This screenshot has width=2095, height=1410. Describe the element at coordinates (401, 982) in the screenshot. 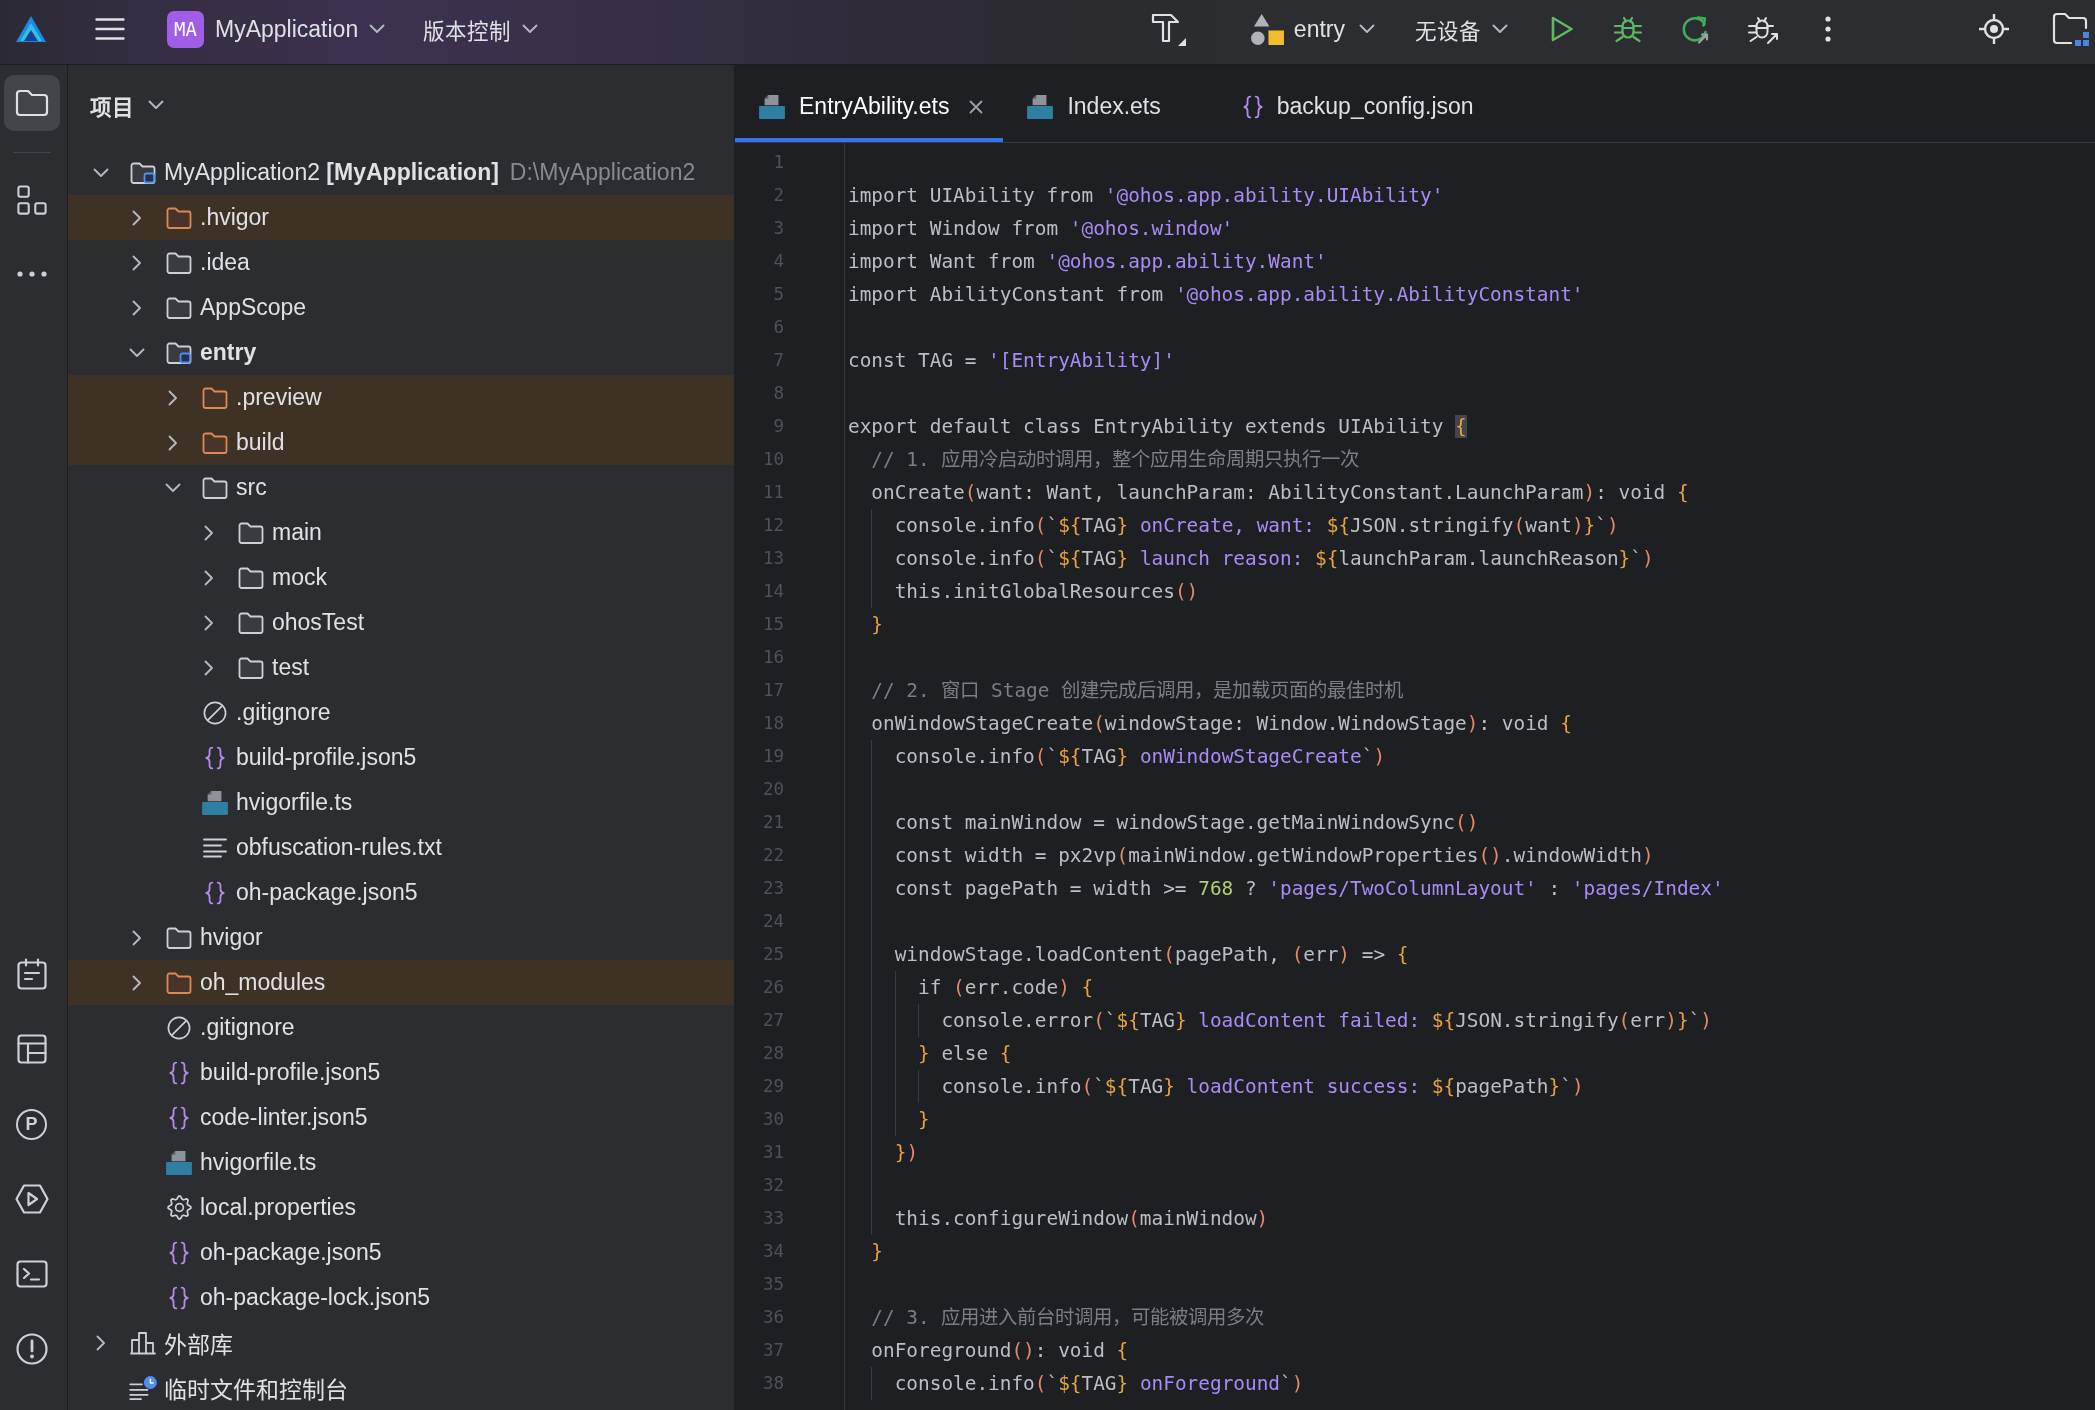

I see `tree-item: oh_modules` at that location.